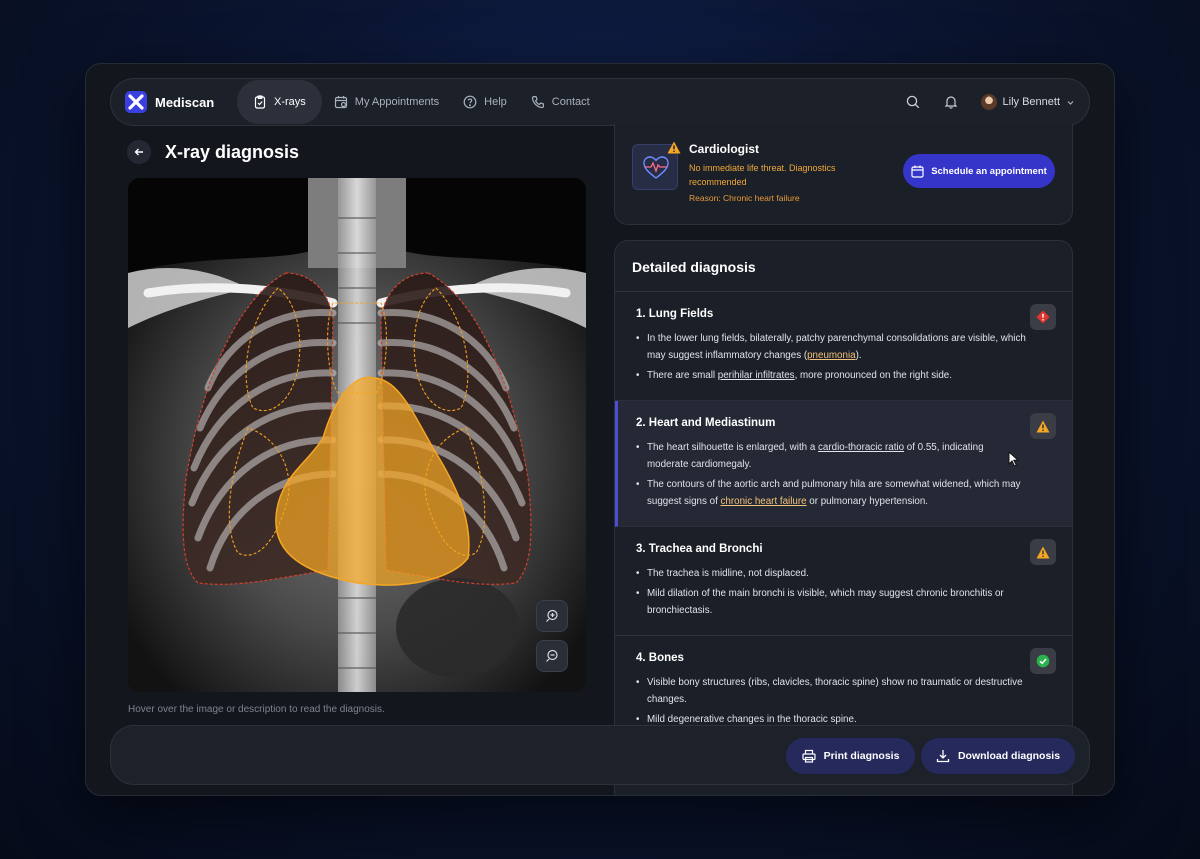  Describe the element at coordinates (951, 102) in the screenshot. I see `bell-icon` at that location.